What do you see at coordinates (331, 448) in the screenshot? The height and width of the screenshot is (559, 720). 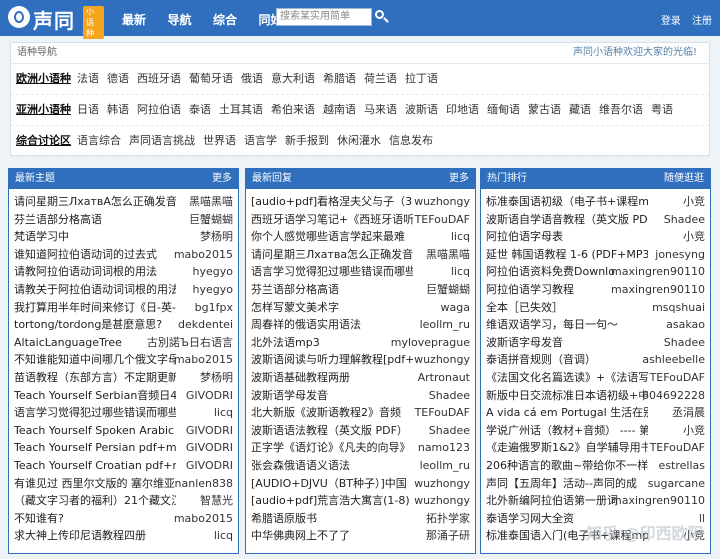 I see `thread-title-link: 正字学《语灯论》《凡夫的向导》` at bounding box center [331, 448].